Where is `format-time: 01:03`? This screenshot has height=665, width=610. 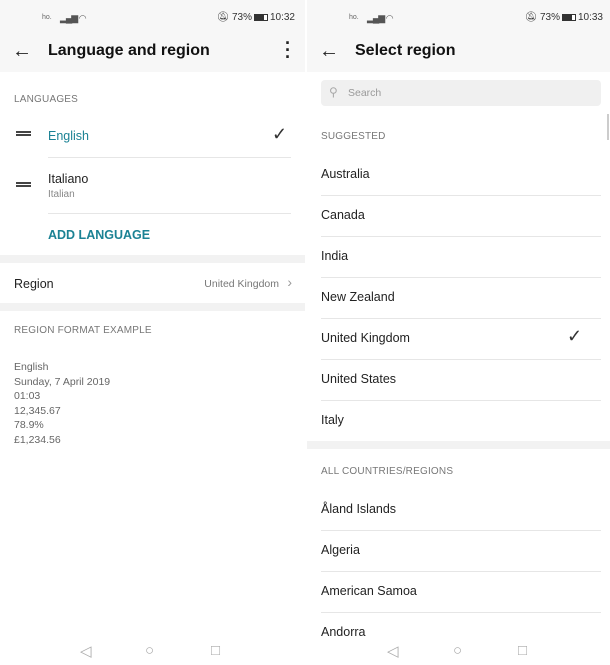 format-time: 01:03 is located at coordinates (27, 396).